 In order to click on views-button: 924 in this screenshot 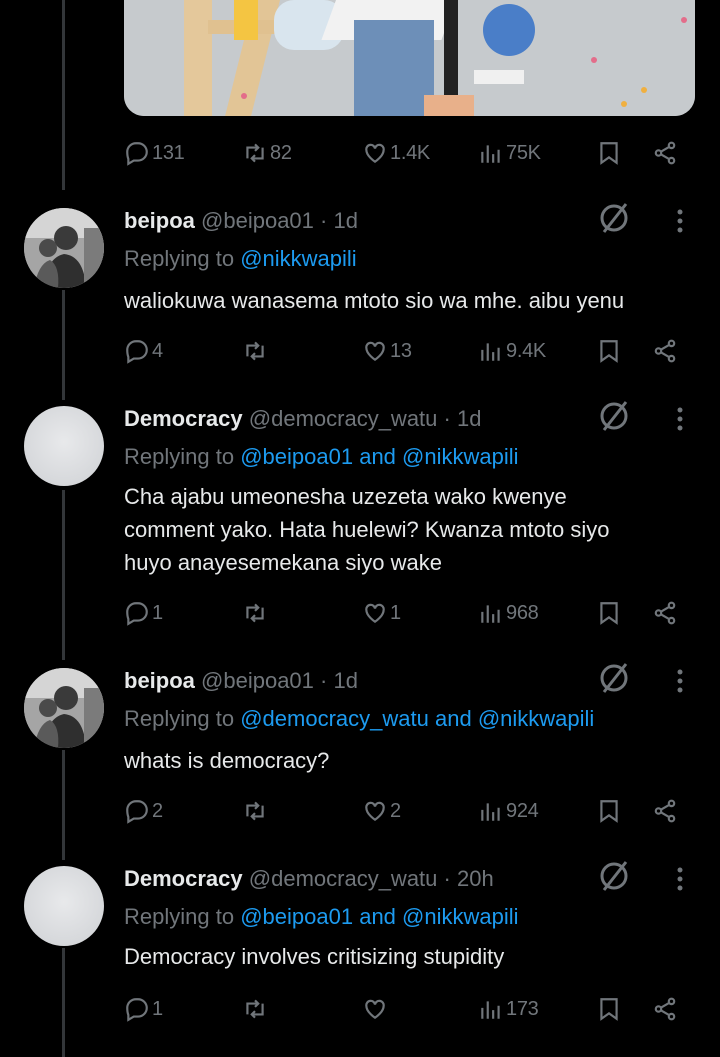, I will do `click(508, 811)`.